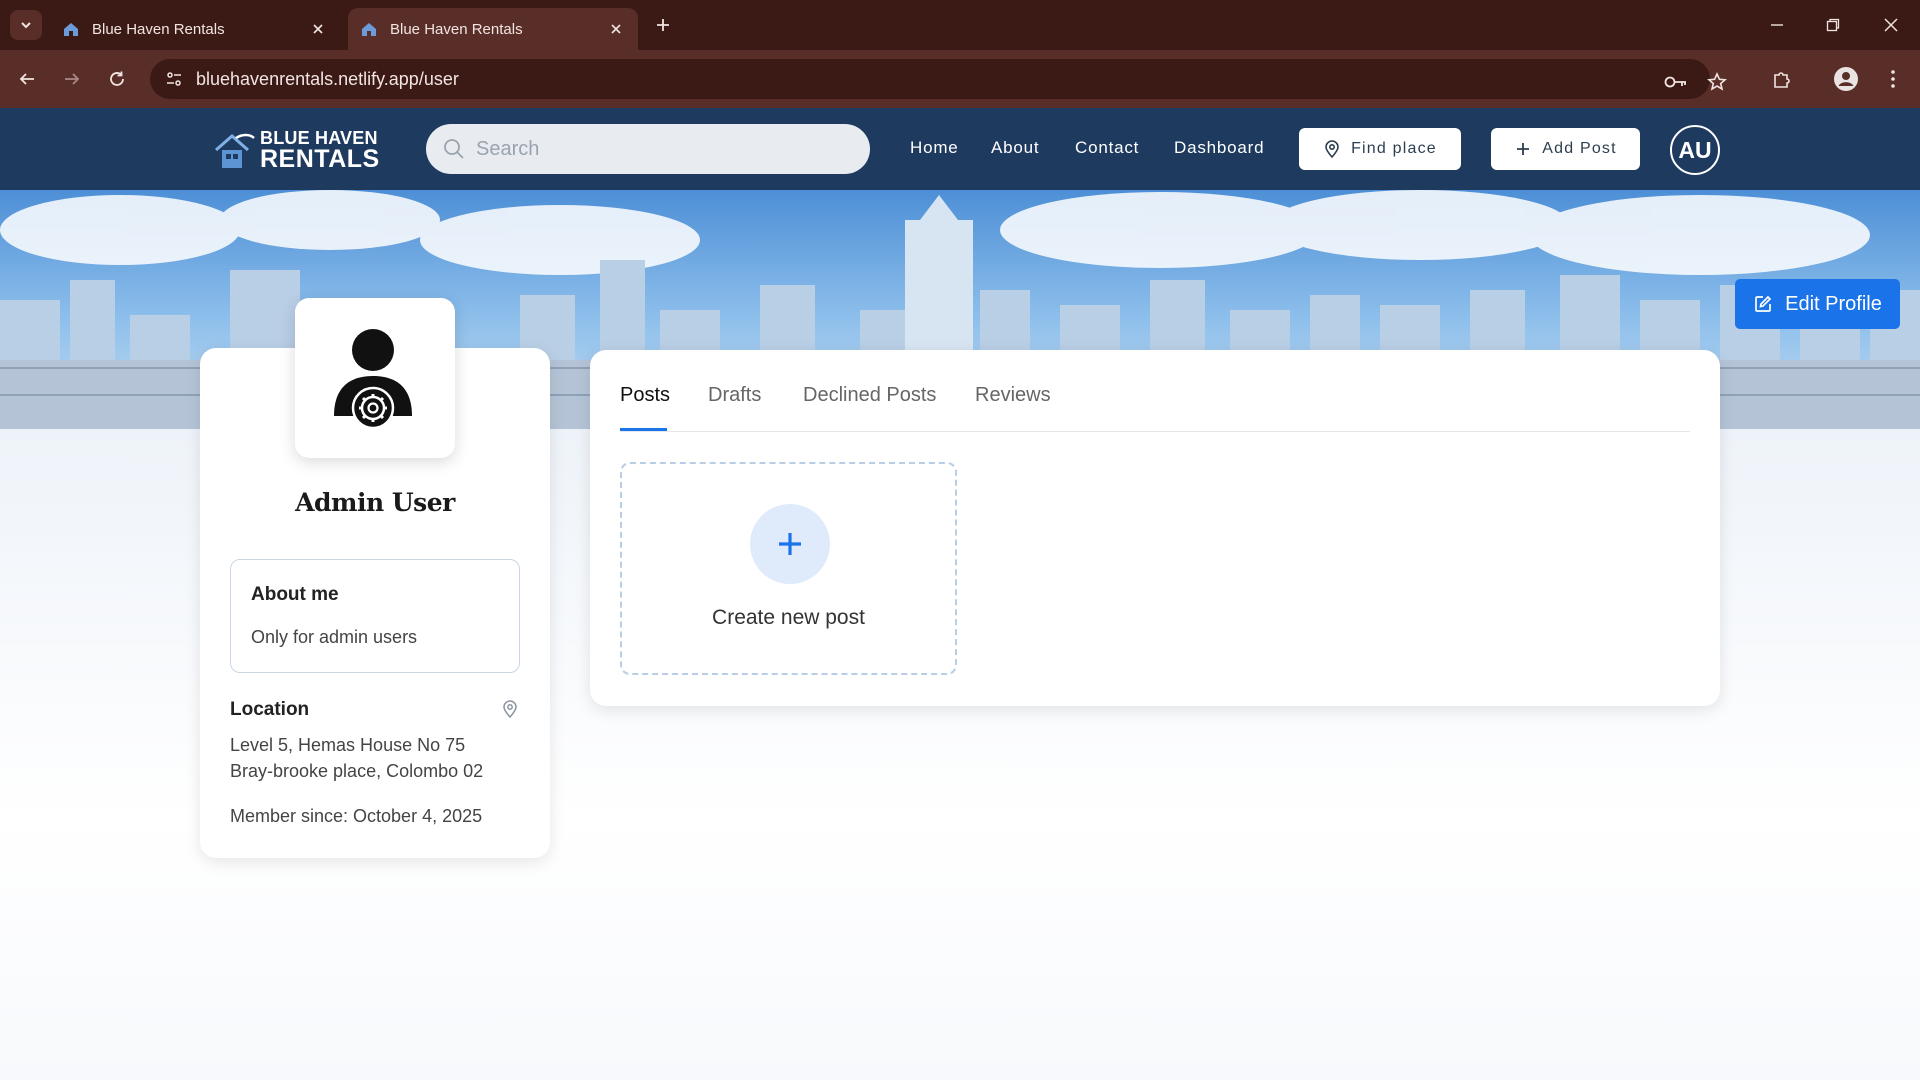  What do you see at coordinates (270, 709) in the screenshot?
I see `location-heading: Location` at bounding box center [270, 709].